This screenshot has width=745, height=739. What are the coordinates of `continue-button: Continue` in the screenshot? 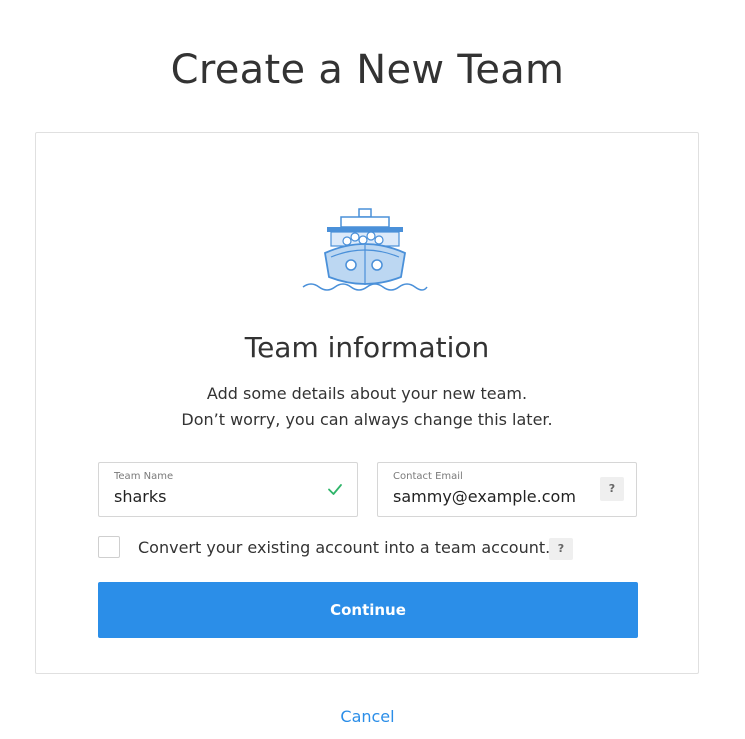 It's located at (368, 610).